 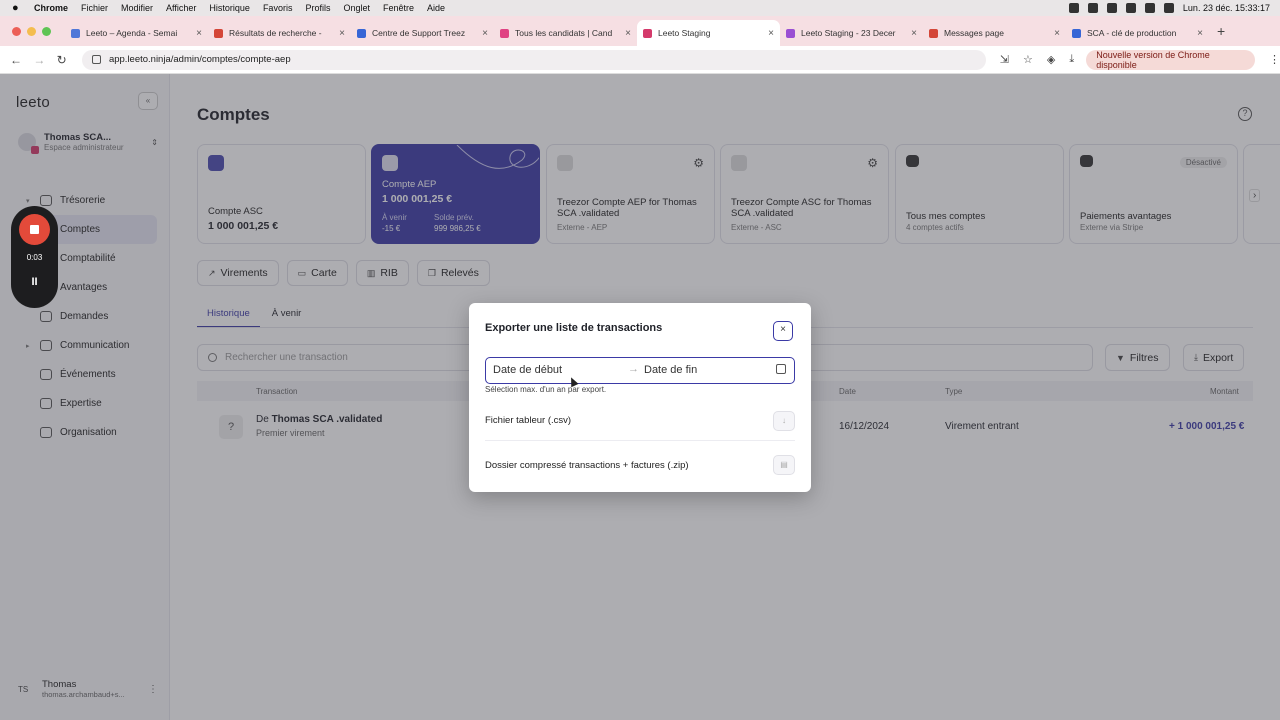 What do you see at coordinates (640, 421) in the screenshot?
I see `export-csv-option: Fichier tableur (.csv) ↓` at bounding box center [640, 421].